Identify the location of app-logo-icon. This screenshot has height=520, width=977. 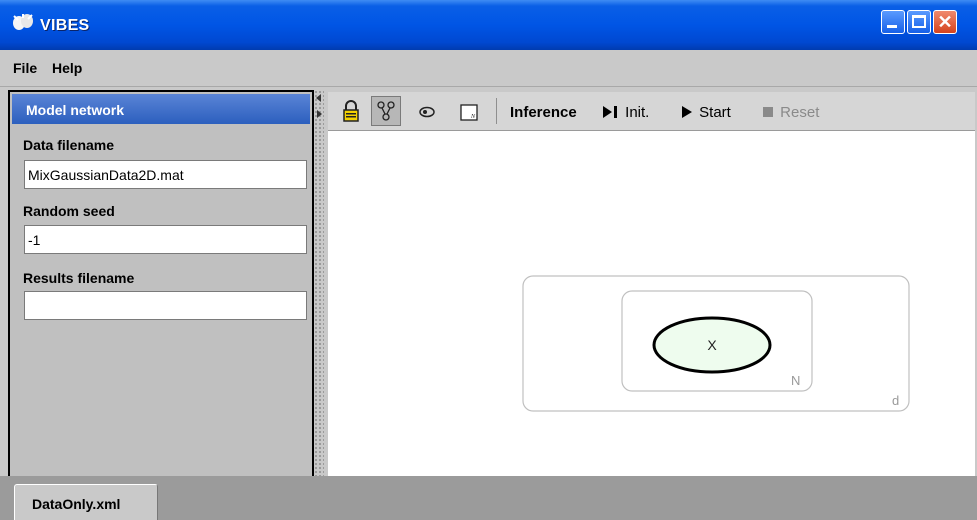
(23, 22).